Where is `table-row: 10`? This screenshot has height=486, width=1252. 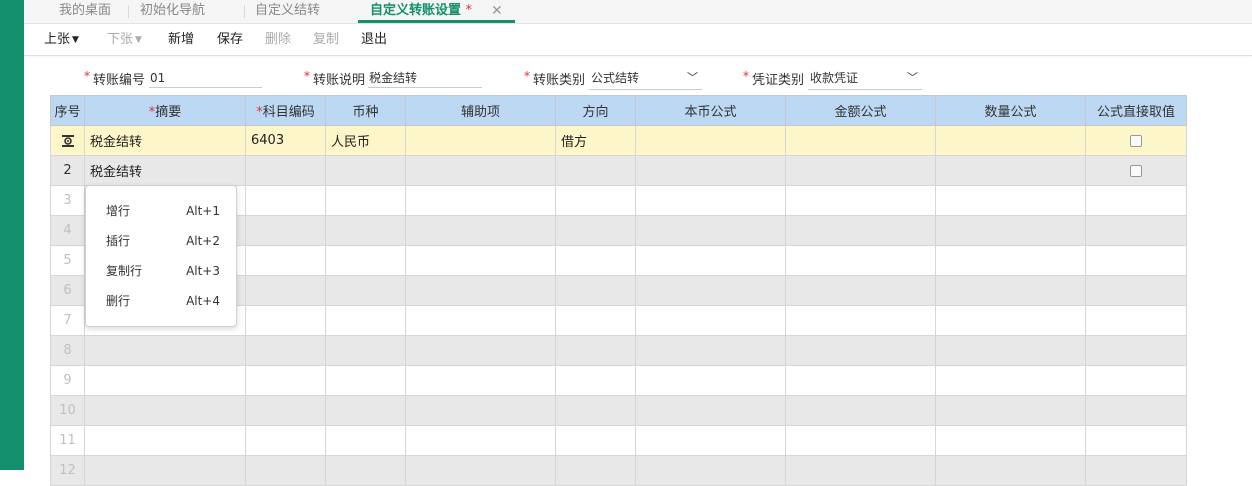
table-row: 10 is located at coordinates (618, 410).